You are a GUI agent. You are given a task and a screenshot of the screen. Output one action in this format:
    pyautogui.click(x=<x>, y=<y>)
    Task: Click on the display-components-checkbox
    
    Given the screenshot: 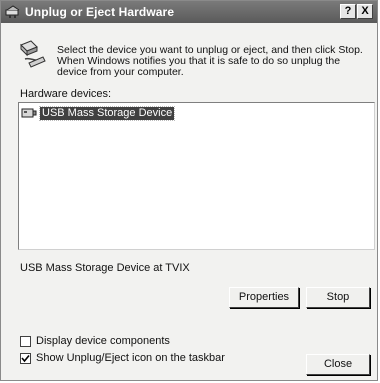 What is the action you would take?
    pyautogui.click(x=25, y=341)
    